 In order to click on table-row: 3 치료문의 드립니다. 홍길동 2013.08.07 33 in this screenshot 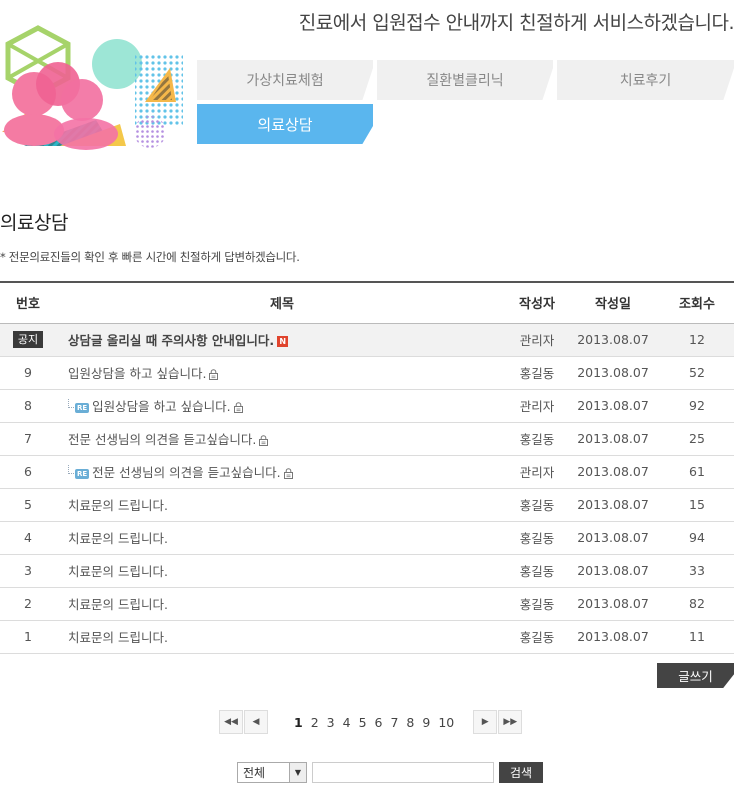, I will do `click(367, 570)`.